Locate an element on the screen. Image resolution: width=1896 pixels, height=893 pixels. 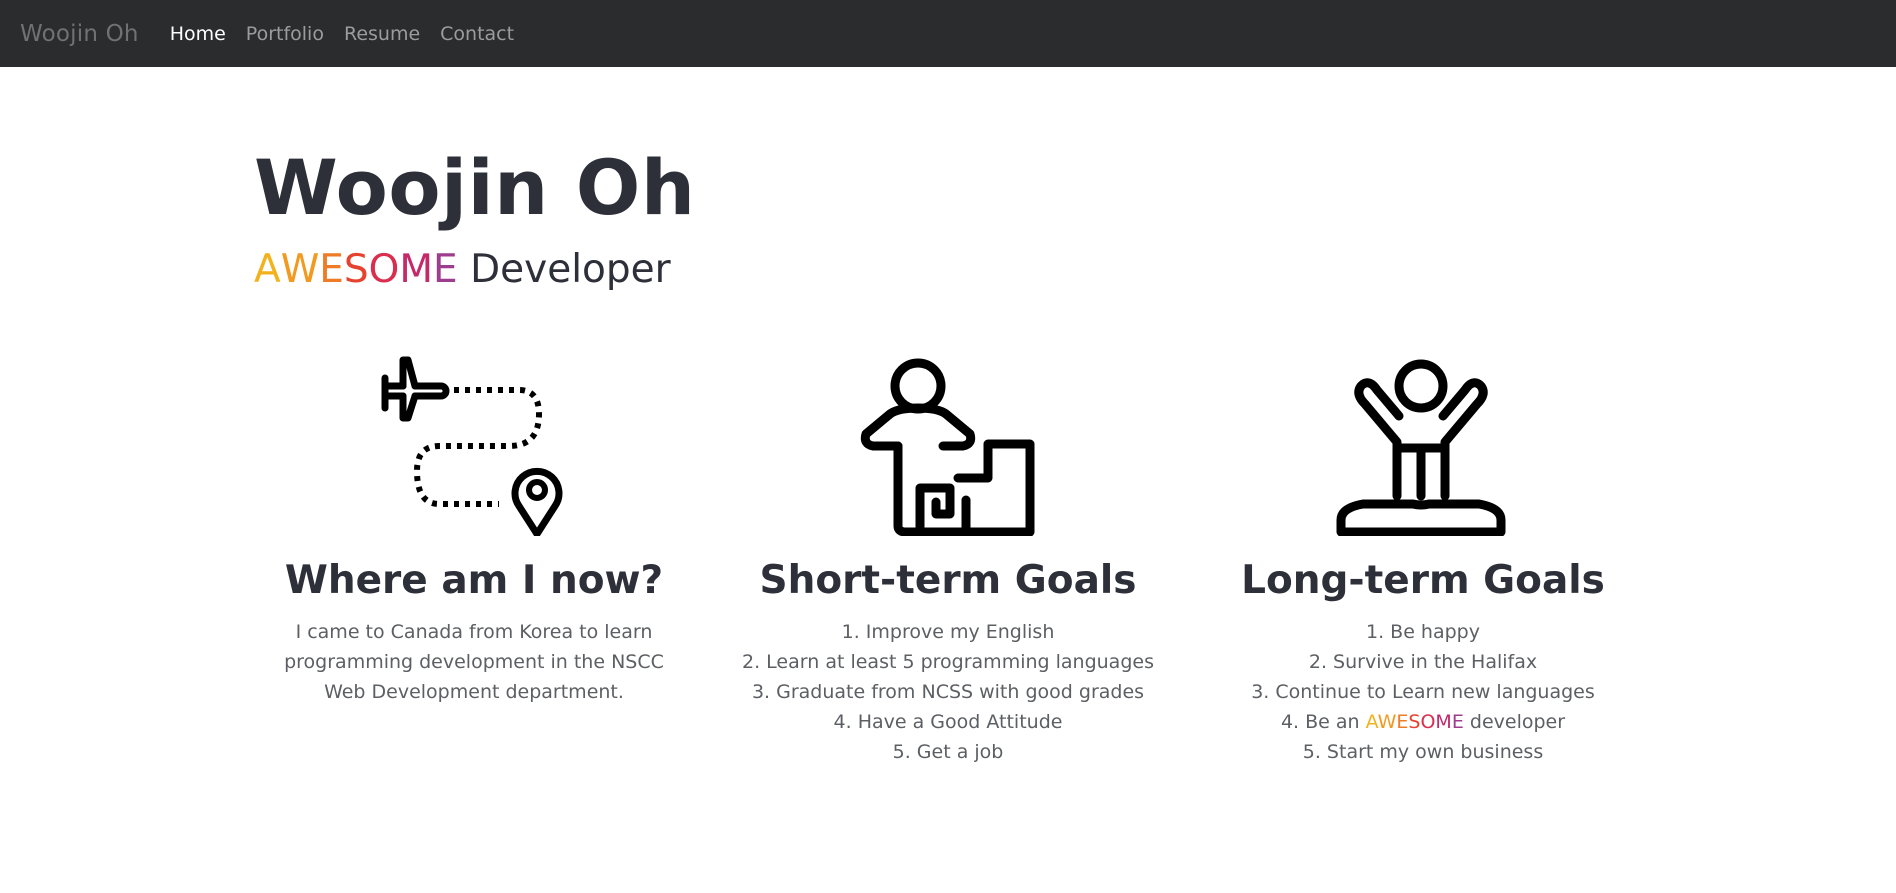
top-navbar: Woojin Oh Home Portfolio Resume Contact is located at coordinates (948, 33).